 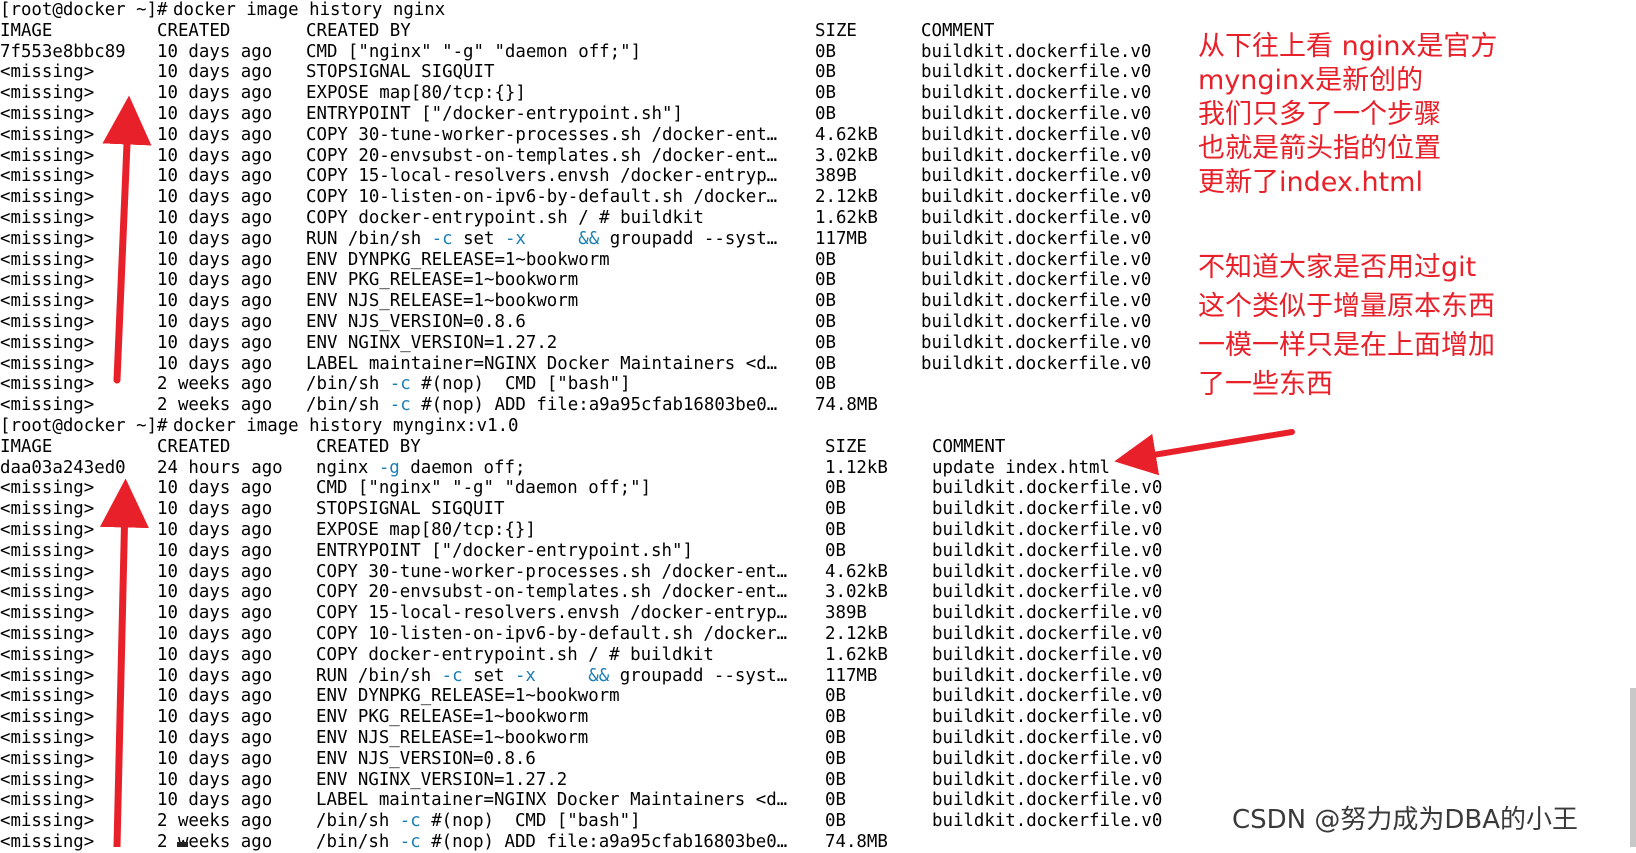 What do you see at coordinates (220, 467) in the screenshot?
I see `cell-created: 24 hours ago` at bounding box center [220, 467].